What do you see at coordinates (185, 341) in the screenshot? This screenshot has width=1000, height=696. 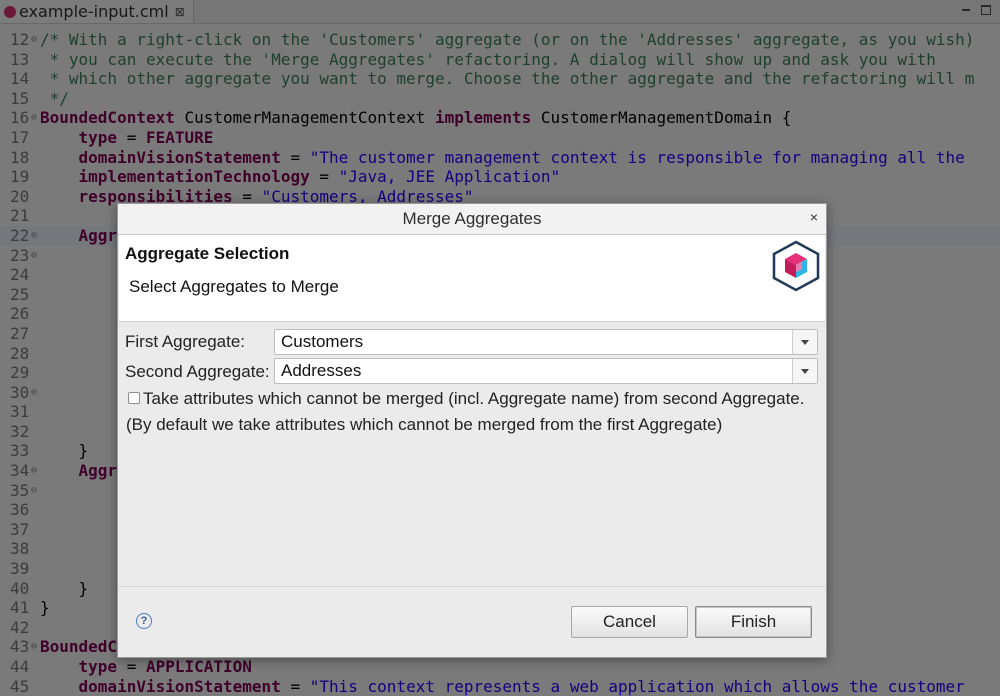 I see `first-aggregate-label: First Aggregate:` at bounding box center [185, 341].